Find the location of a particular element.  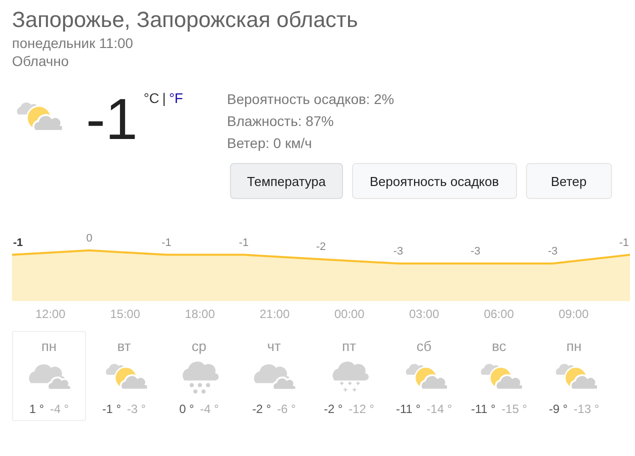

day-card: пт -2 ° -12 ° is located at coordinates (349, 376).